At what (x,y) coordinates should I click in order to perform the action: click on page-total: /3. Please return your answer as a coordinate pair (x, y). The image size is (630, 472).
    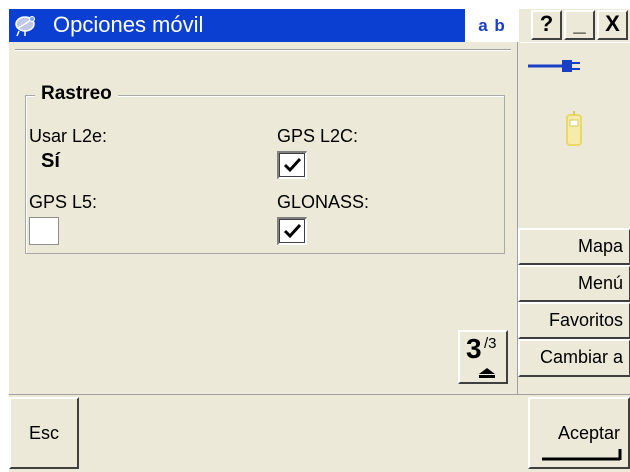
    Looking at the image, I should click on (490, 343).